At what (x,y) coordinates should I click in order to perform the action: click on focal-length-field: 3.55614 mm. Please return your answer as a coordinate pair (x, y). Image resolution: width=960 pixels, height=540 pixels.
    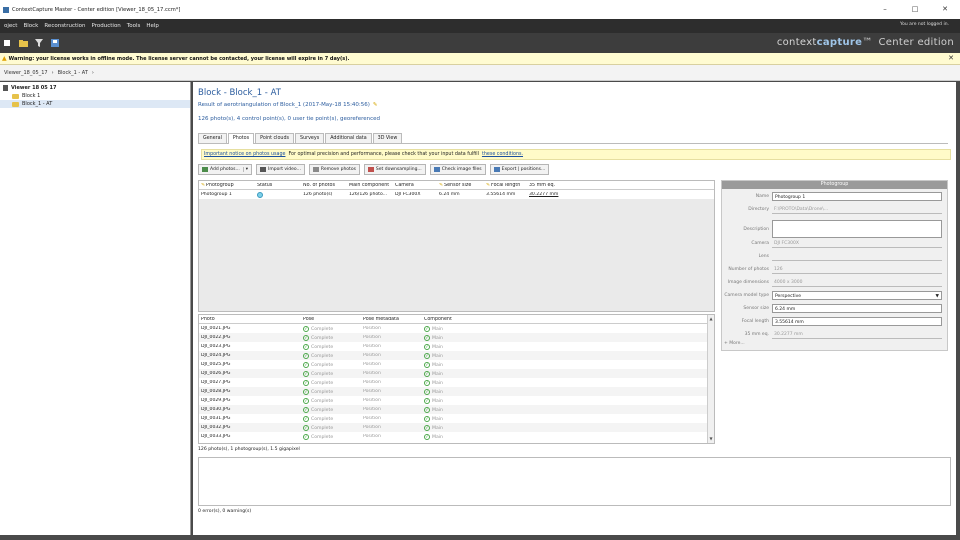
    Looking at the image, I should click on (857, 321).